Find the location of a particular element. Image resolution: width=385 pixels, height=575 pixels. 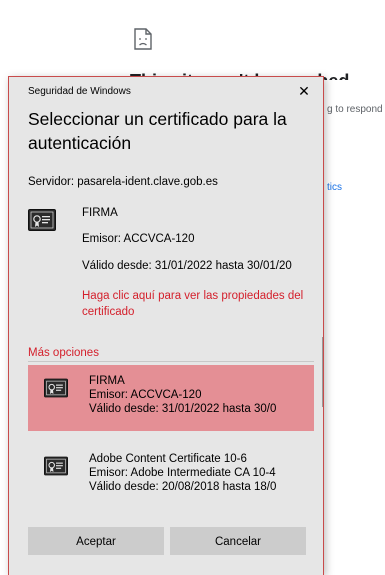

certificate-validity: Válido desde: 31/01/2022 hasta 30/01/20 is located at coordinates (187, 266).